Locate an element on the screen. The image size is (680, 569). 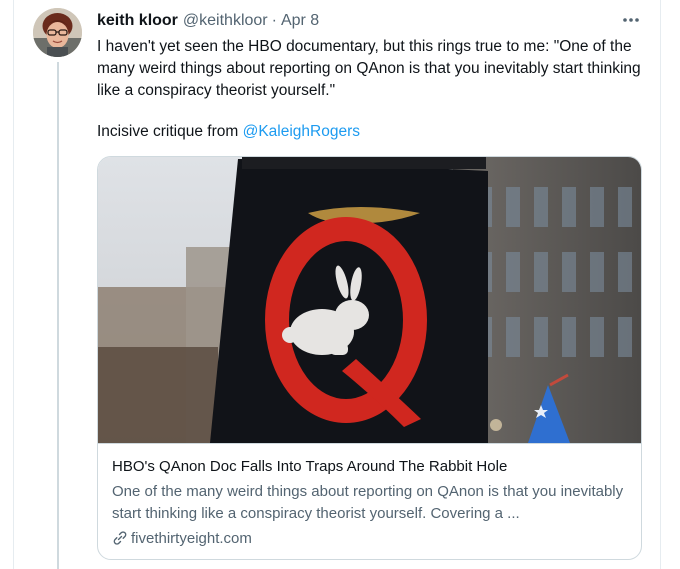
link-icon is located at coordinates (120, 538).